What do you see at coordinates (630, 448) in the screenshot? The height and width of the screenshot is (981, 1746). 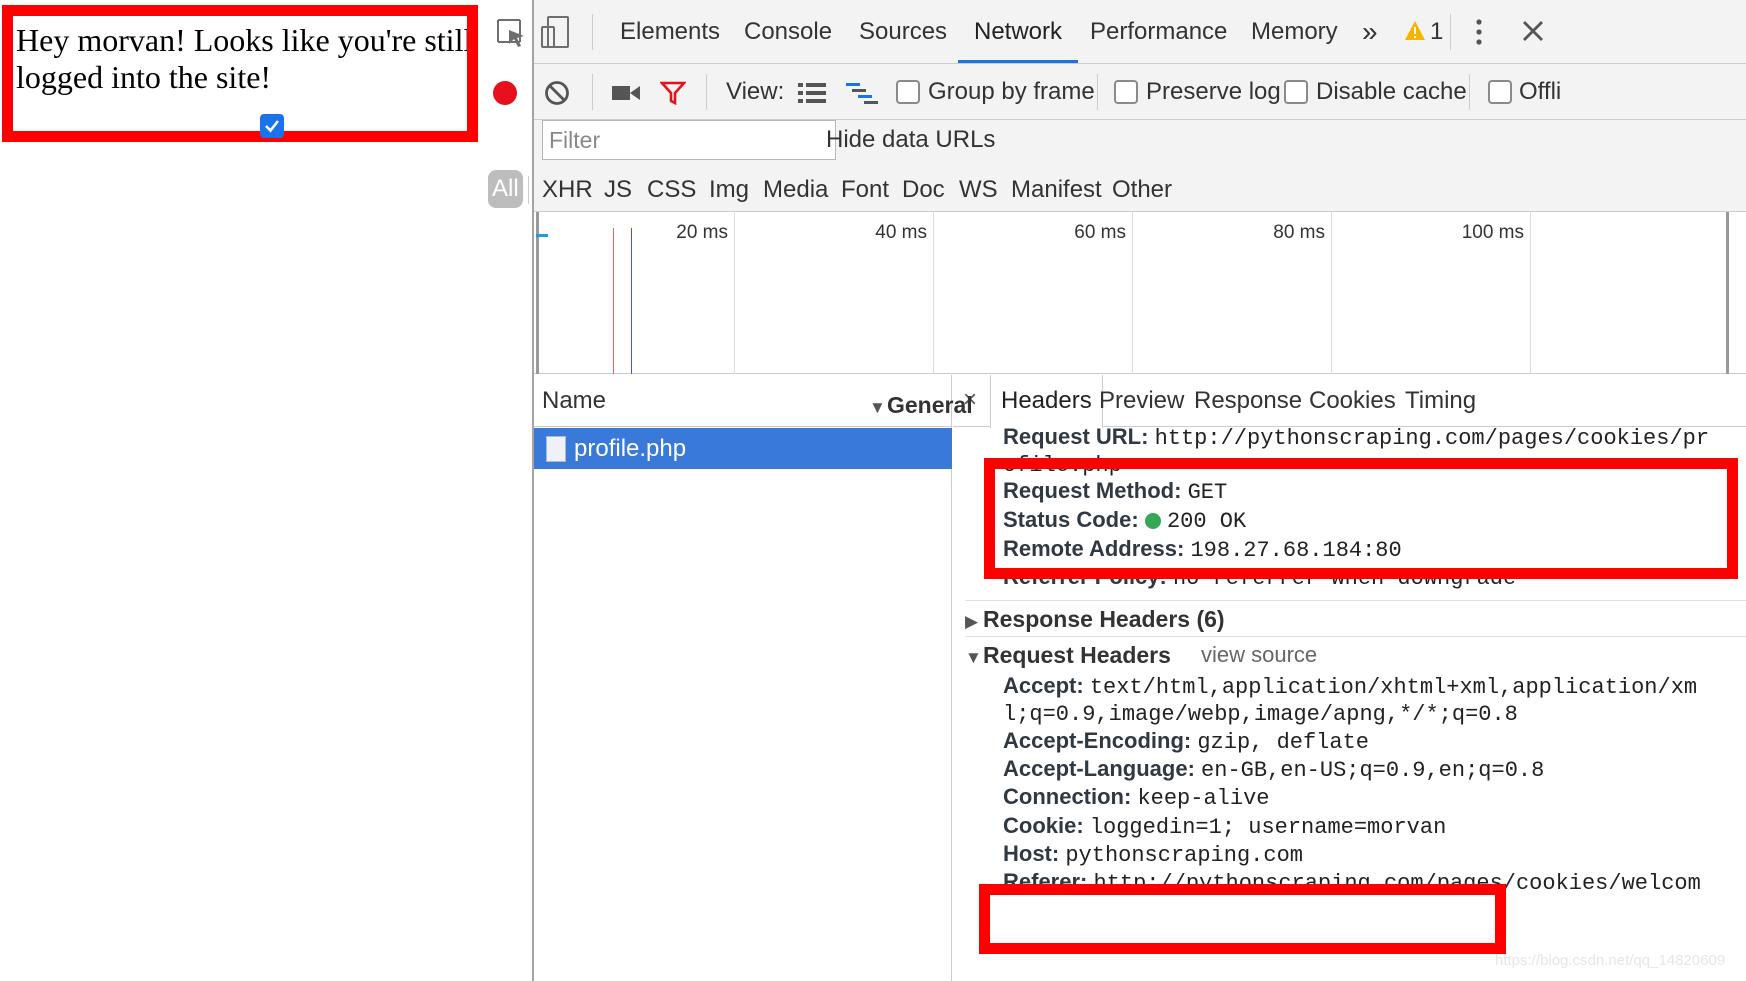 I see `request-name: profile.php` at bounding box center [630, 448].